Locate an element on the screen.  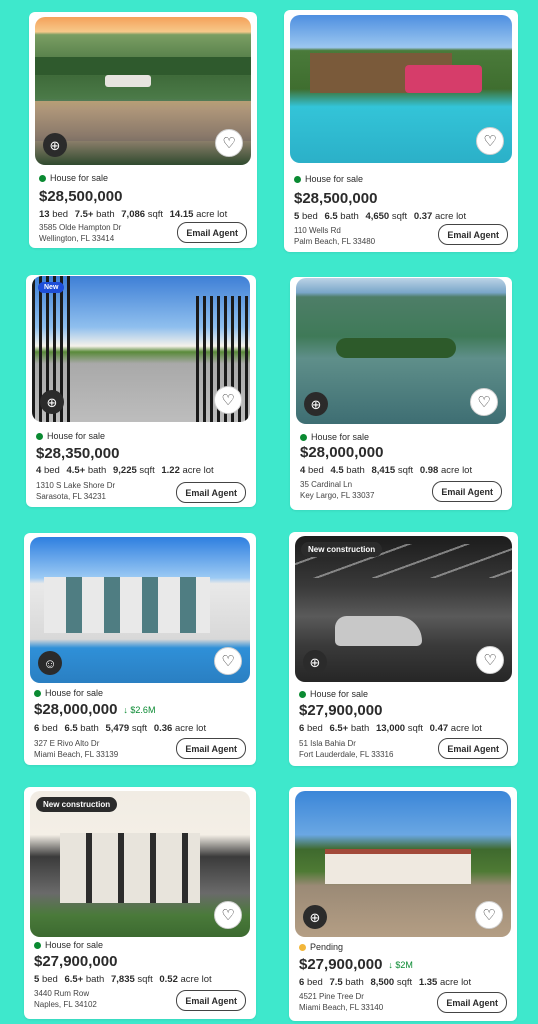
address-line-2: Naples, FL 34102 is located at coordinates (65, 1004).